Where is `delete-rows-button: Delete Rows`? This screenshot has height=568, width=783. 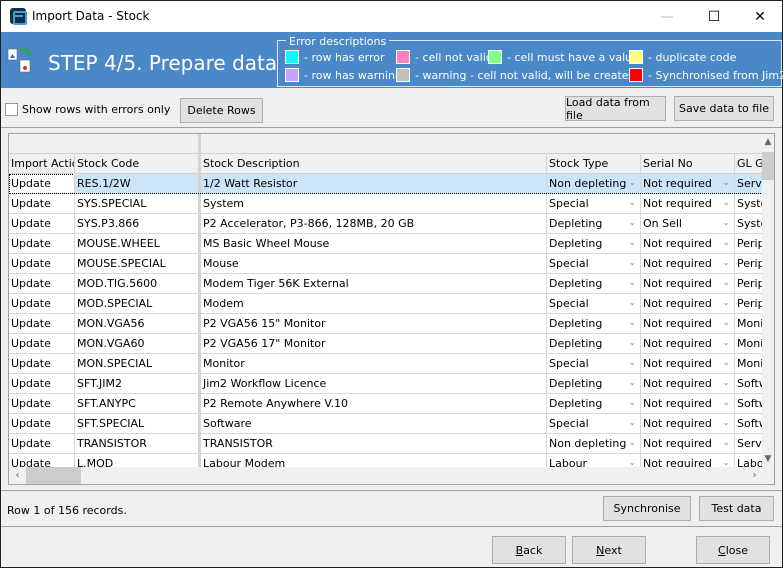 delete-rows-button: Delete Rows is located at coordinates (221, 110).